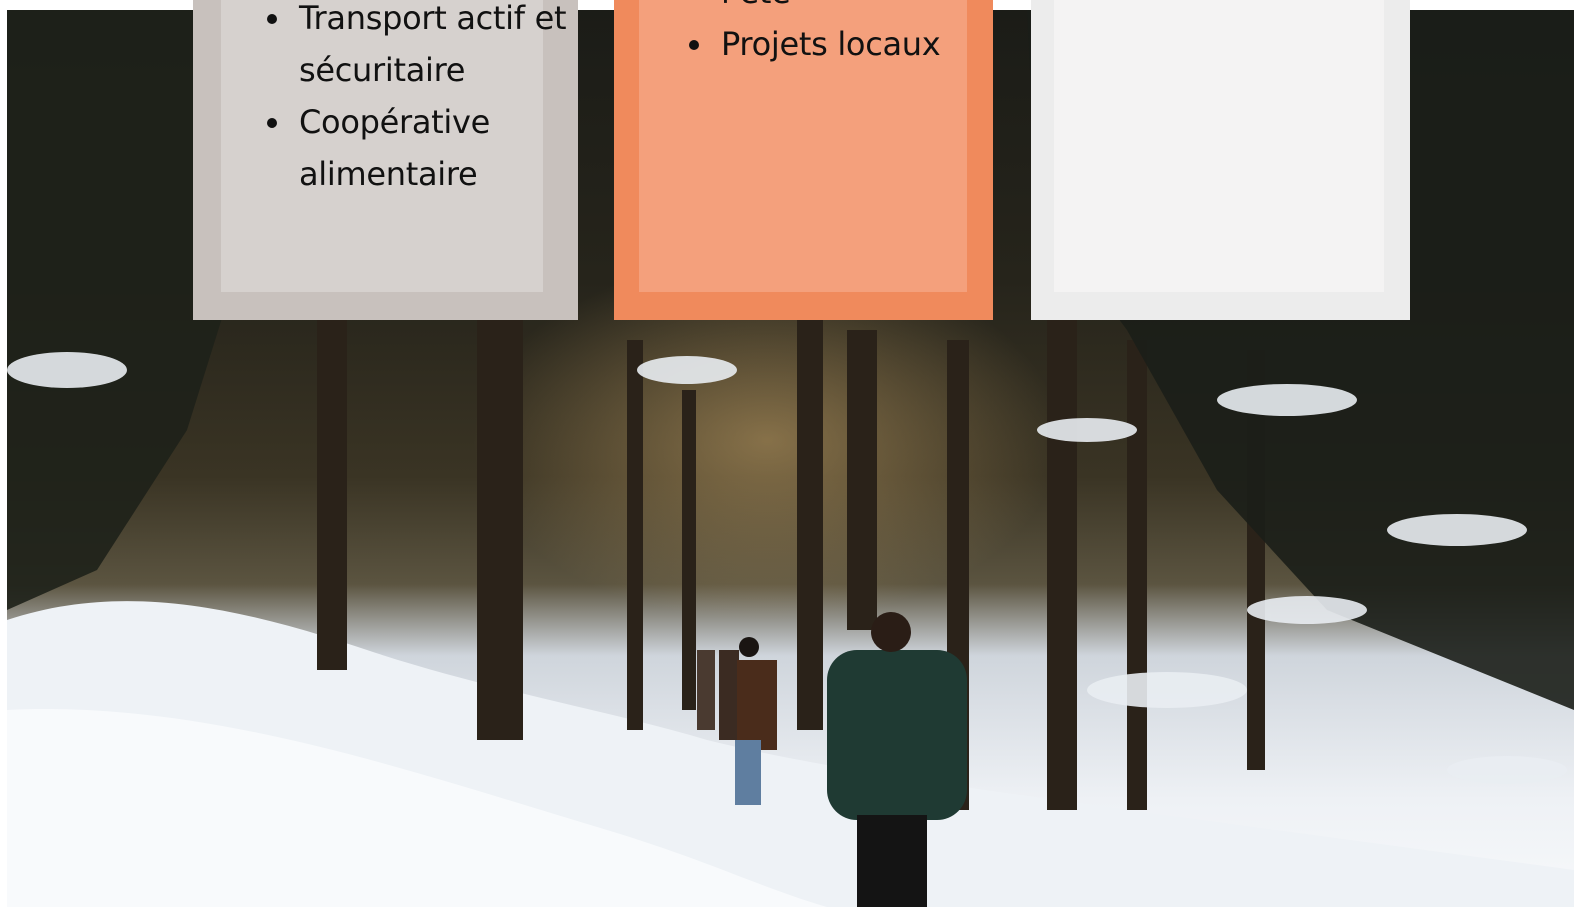 This screenshot has height=907, width=1574. I want to click on list-item: l’été, so click(871, 9).